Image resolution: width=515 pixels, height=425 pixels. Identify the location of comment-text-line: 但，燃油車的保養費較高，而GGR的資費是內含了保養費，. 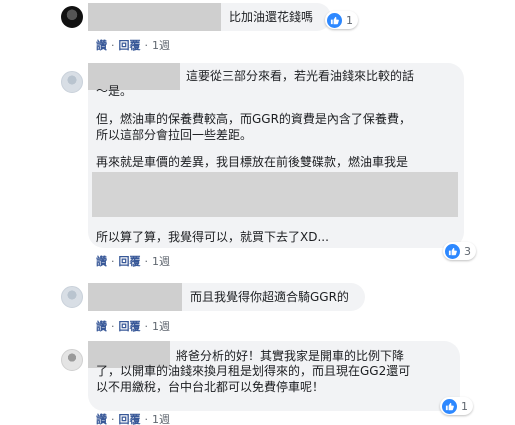
(253, 119).